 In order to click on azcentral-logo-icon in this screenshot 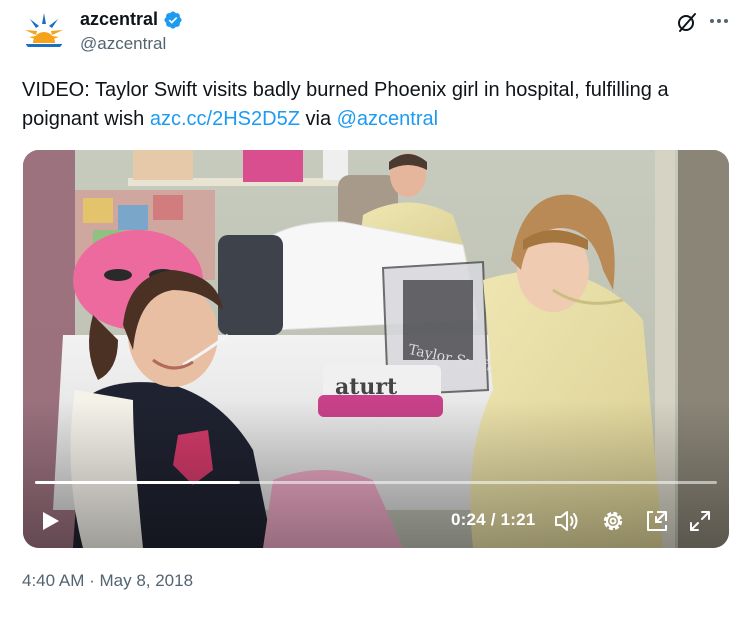, I will do `click(44, 32)`.